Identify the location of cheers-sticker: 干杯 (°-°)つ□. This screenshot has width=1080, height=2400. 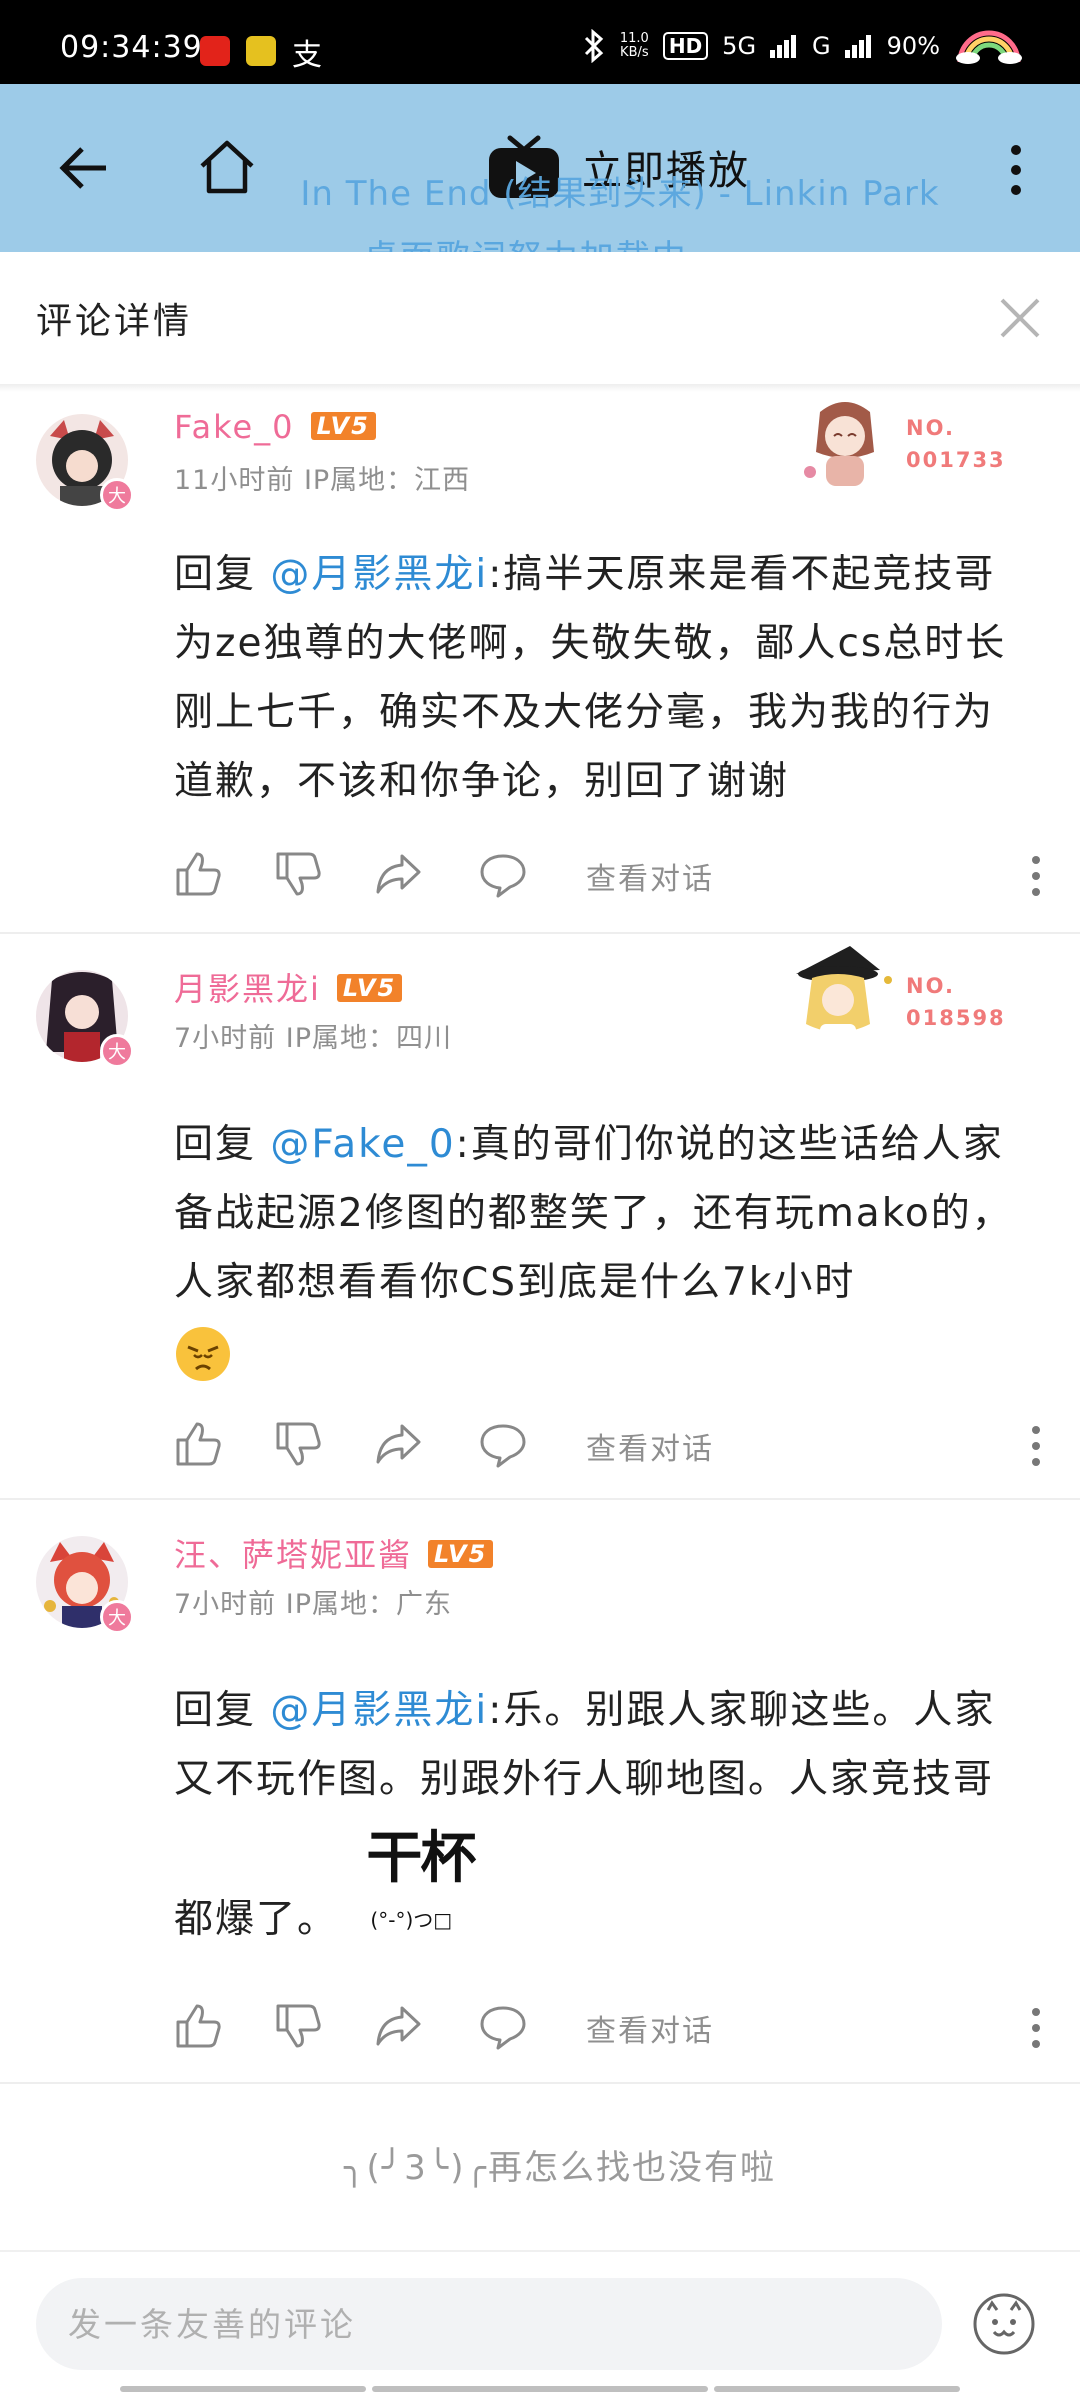
(436, 1884).